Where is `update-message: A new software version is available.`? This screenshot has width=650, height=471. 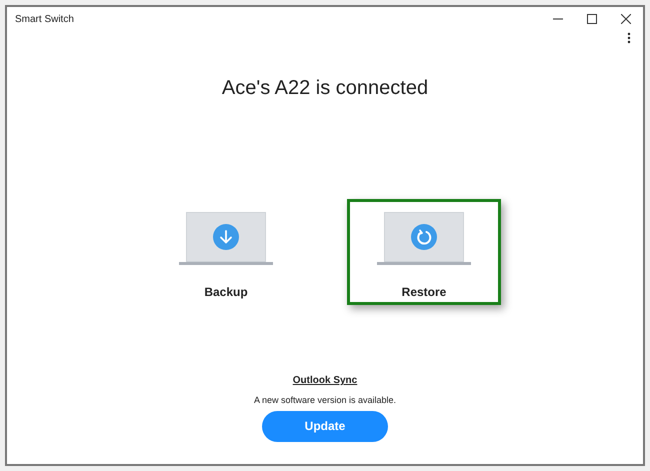 update-message: A new software version is available. is located at coordinates (325, 400).